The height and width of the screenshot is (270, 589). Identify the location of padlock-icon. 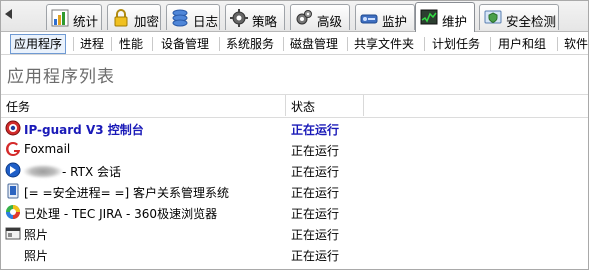
(121, 18).